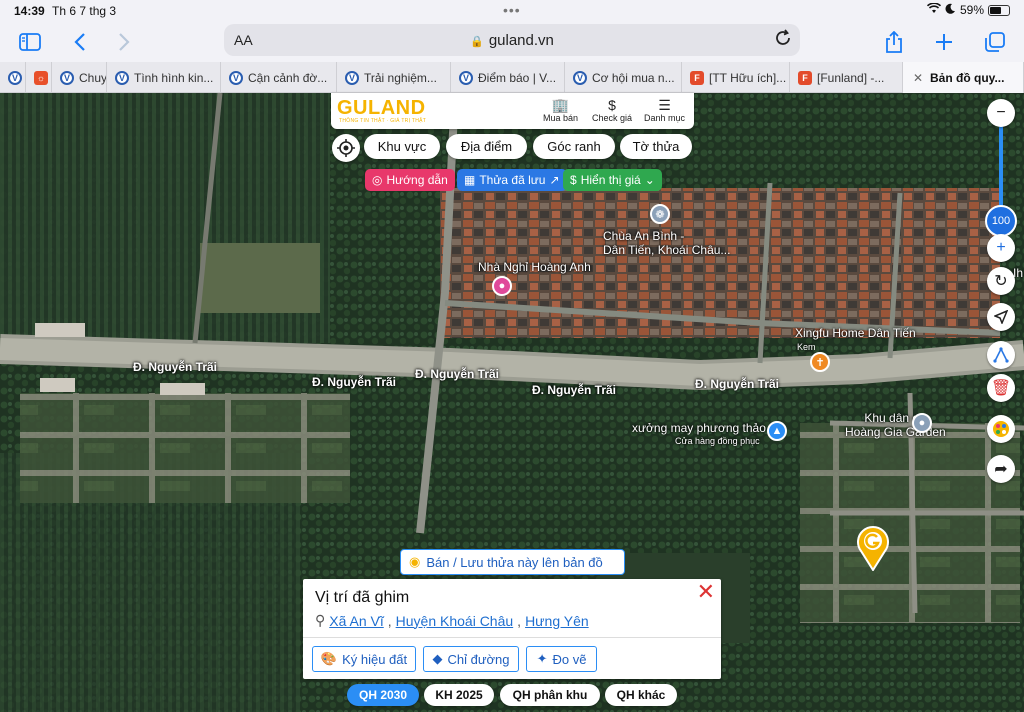 This screenshot has width=1024, height=712. I want to click on land-symbol-button: 🎨 Ký hiệu đất, so click(364, 659).